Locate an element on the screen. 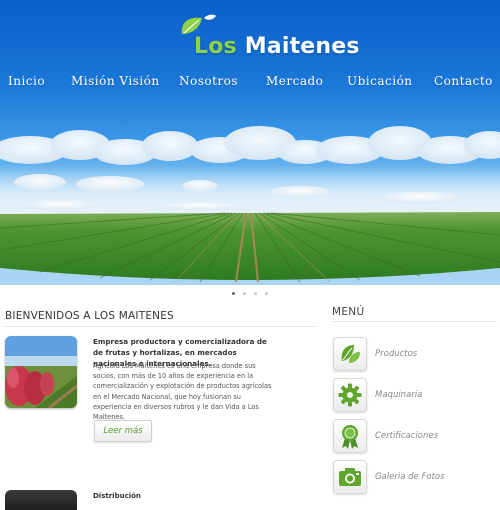 The image size is (500, 510). menu-heading: MENÚ is located at coordinates (348, 312).